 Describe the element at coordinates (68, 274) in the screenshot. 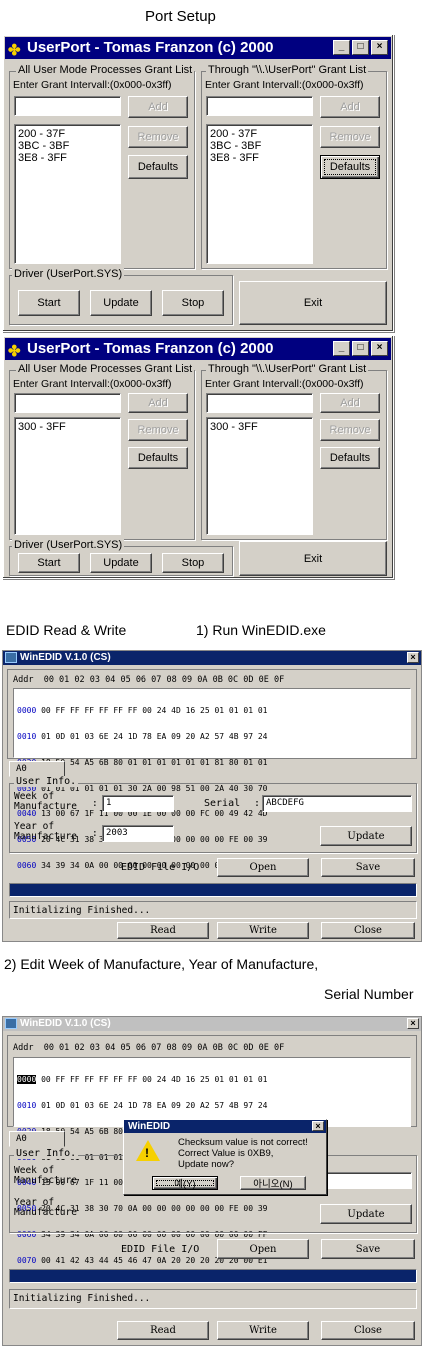

I see `driver-group-label: Driver (UserPort.SYS)` at that location.